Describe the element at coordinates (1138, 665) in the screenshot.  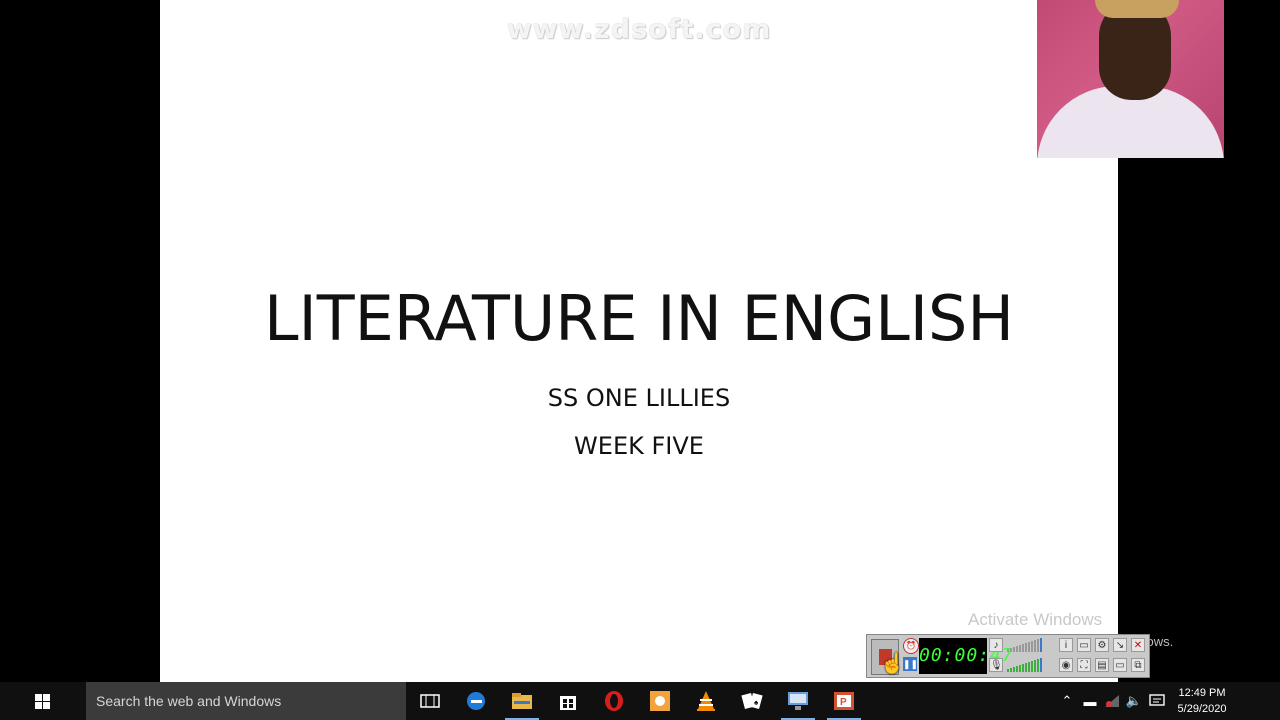
I see `window-capture-icon: ⧉` at that location.